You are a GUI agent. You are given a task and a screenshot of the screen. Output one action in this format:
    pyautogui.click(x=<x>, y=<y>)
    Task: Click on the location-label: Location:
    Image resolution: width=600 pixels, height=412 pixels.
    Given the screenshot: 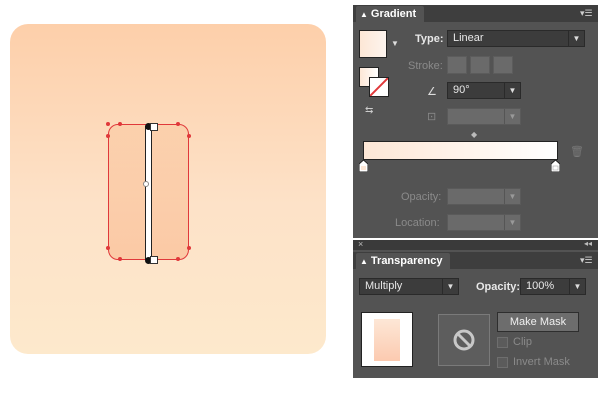 What is the action you would take?
    pyautogui.click(x=417, y=223)
    